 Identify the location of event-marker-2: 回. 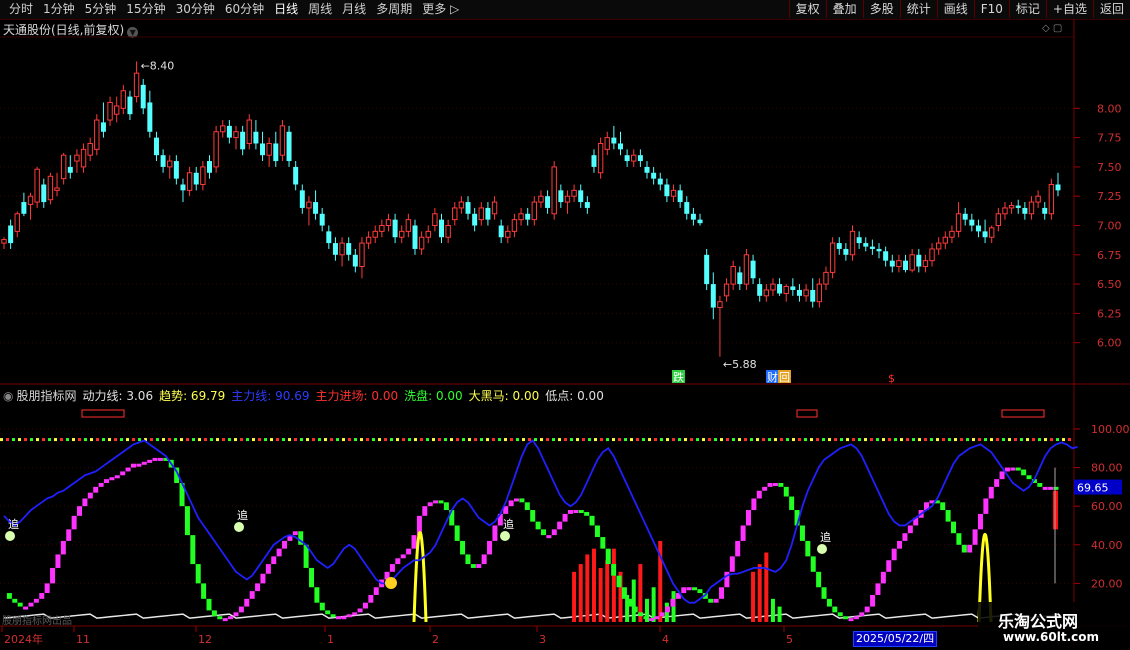
(784, 377).